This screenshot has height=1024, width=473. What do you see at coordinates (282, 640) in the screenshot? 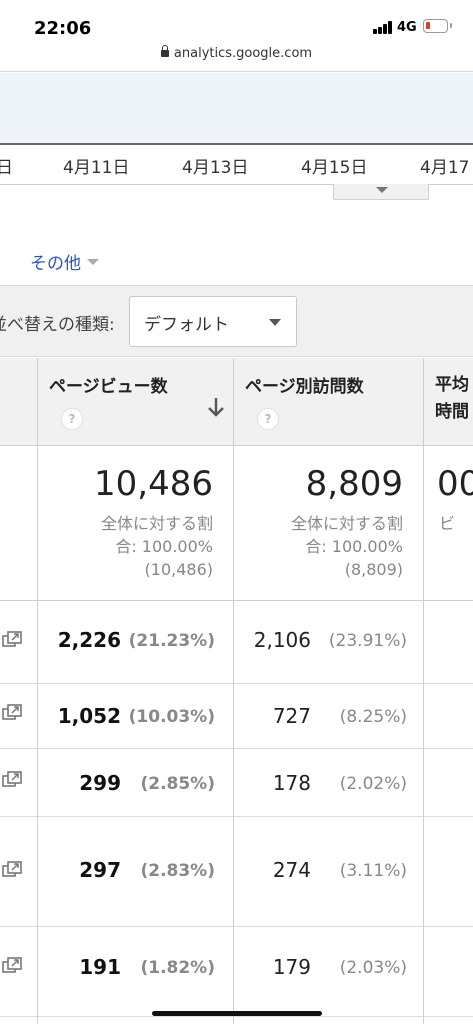
I see `unique-pageviews-value: 2,106` at bounding box center [282, 640].